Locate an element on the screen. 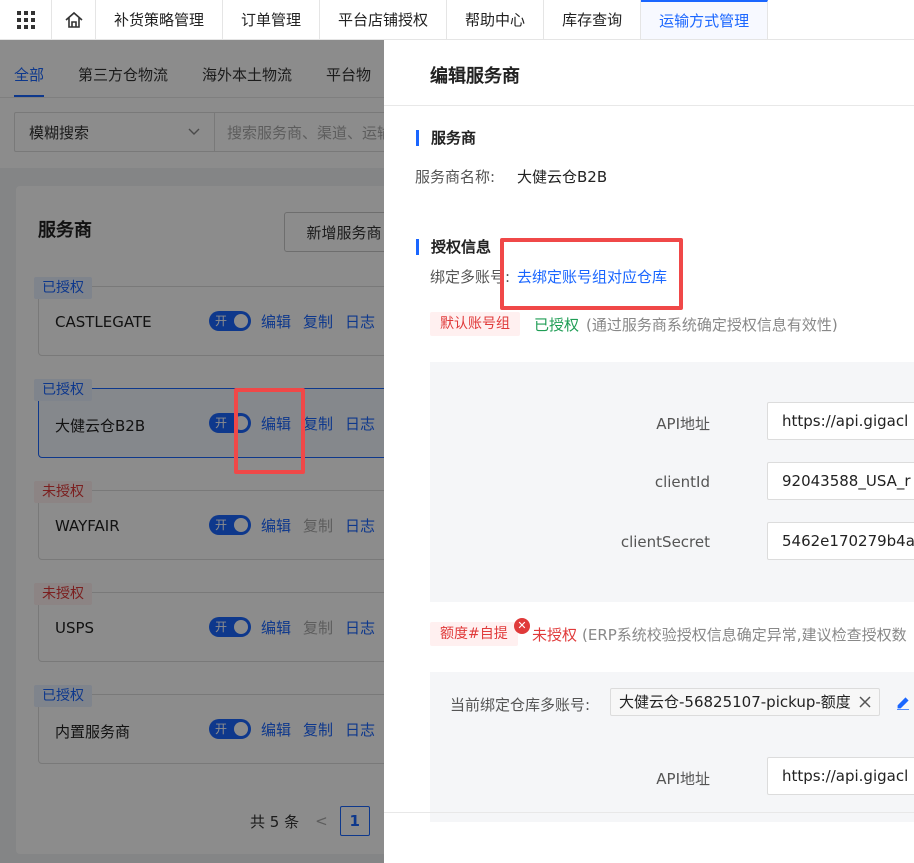  bind-accounts-label: 绑定多账号: is located at coordinates (470, 277).